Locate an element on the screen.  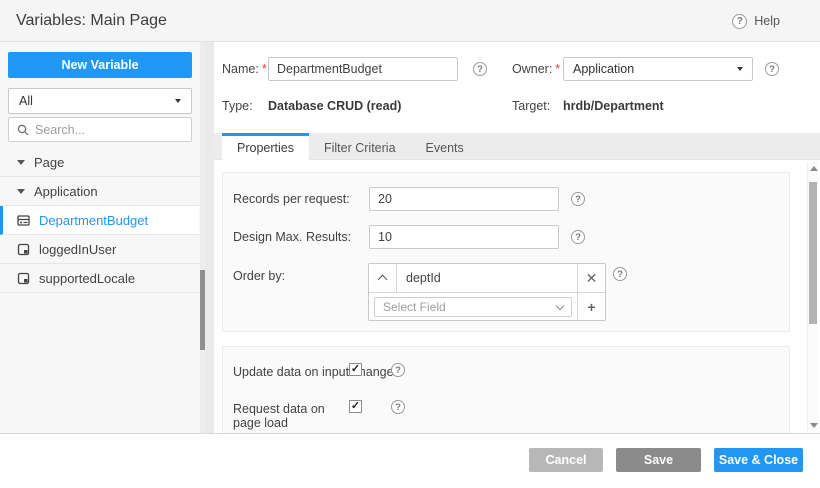
tree-item-departmentbudget: DepartmentBudget is located at coordinates (99, 220).